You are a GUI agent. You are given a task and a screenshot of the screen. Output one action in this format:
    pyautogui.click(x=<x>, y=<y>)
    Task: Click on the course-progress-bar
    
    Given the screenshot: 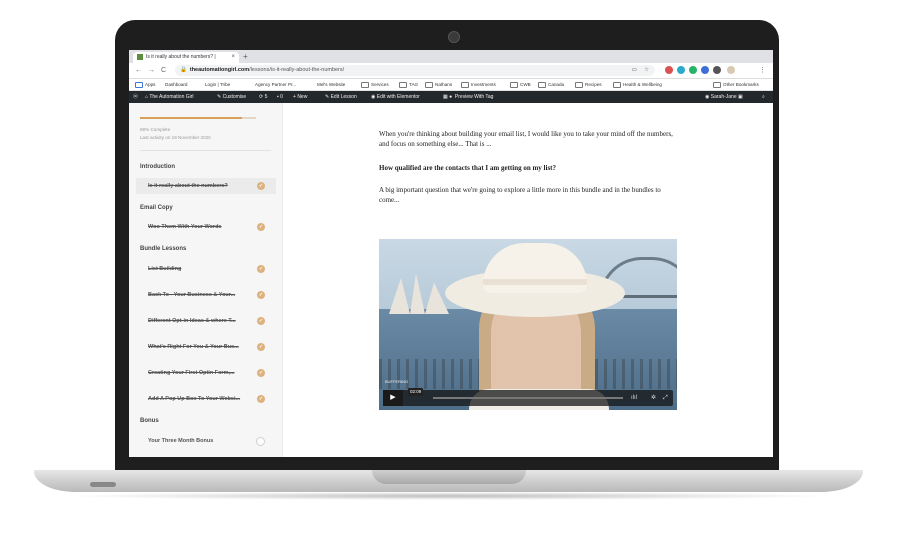 What is the action you would take?
    pyautogui.click(x=198, y=118)
    